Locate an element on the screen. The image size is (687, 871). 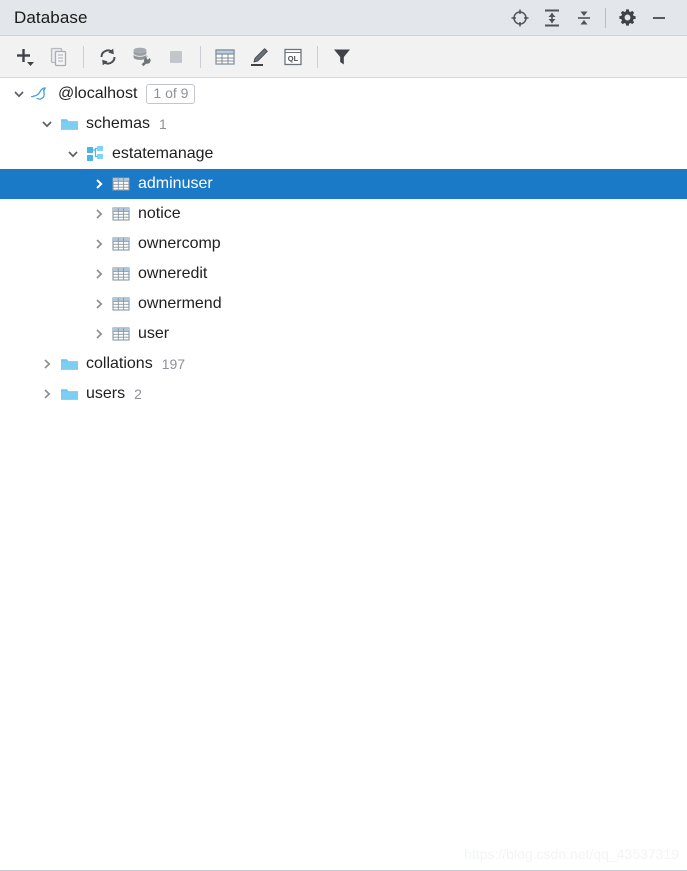
expand-all-button is located at coordinates (552, 18).